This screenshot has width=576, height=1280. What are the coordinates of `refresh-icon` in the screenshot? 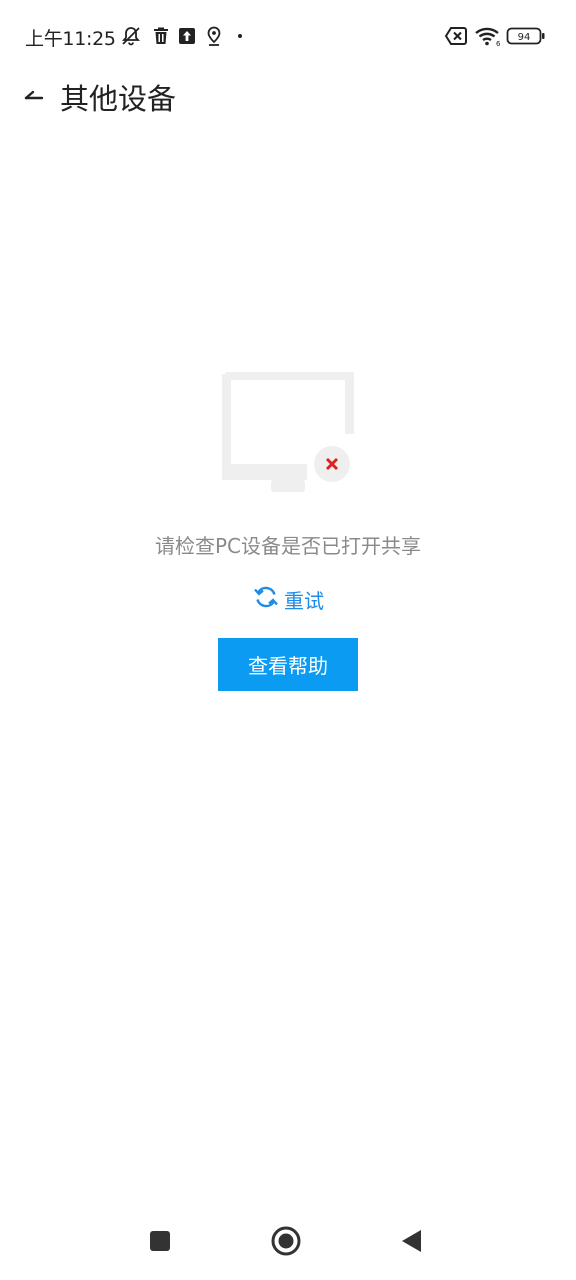 It's located at (266, 599).